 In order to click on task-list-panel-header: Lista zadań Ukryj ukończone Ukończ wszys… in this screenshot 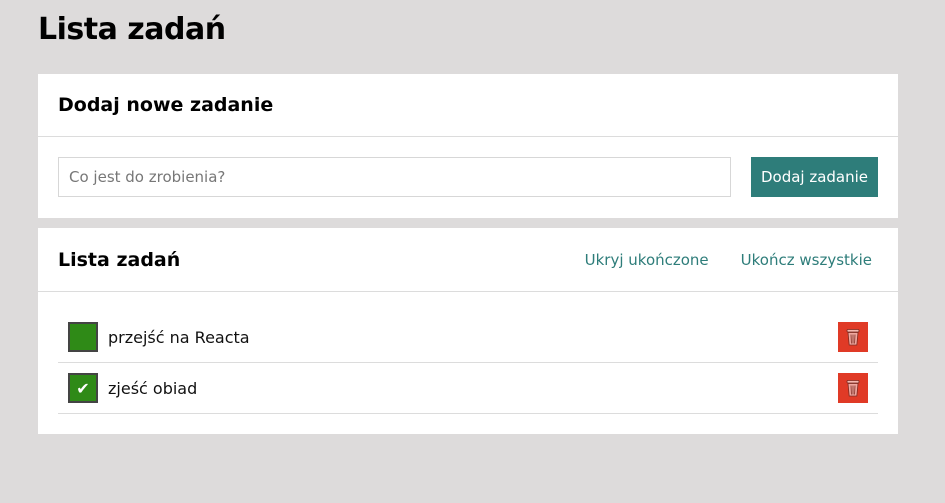, I will do `click(468, 260)`.